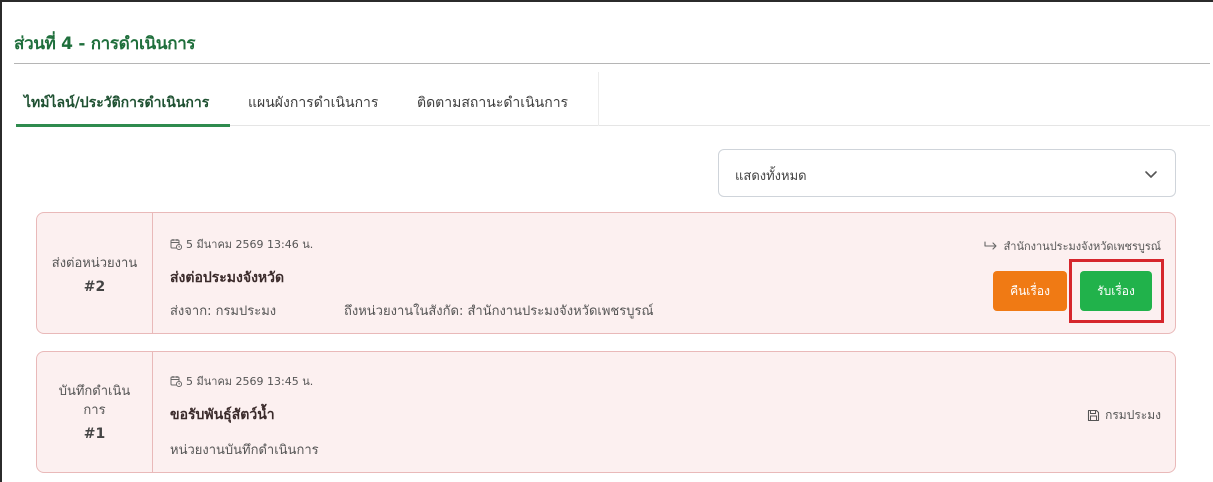 The image size is (1213, 482). I want to click on card-date: 5 มีนาคม 2569 13:45 น., so click(241, 381).